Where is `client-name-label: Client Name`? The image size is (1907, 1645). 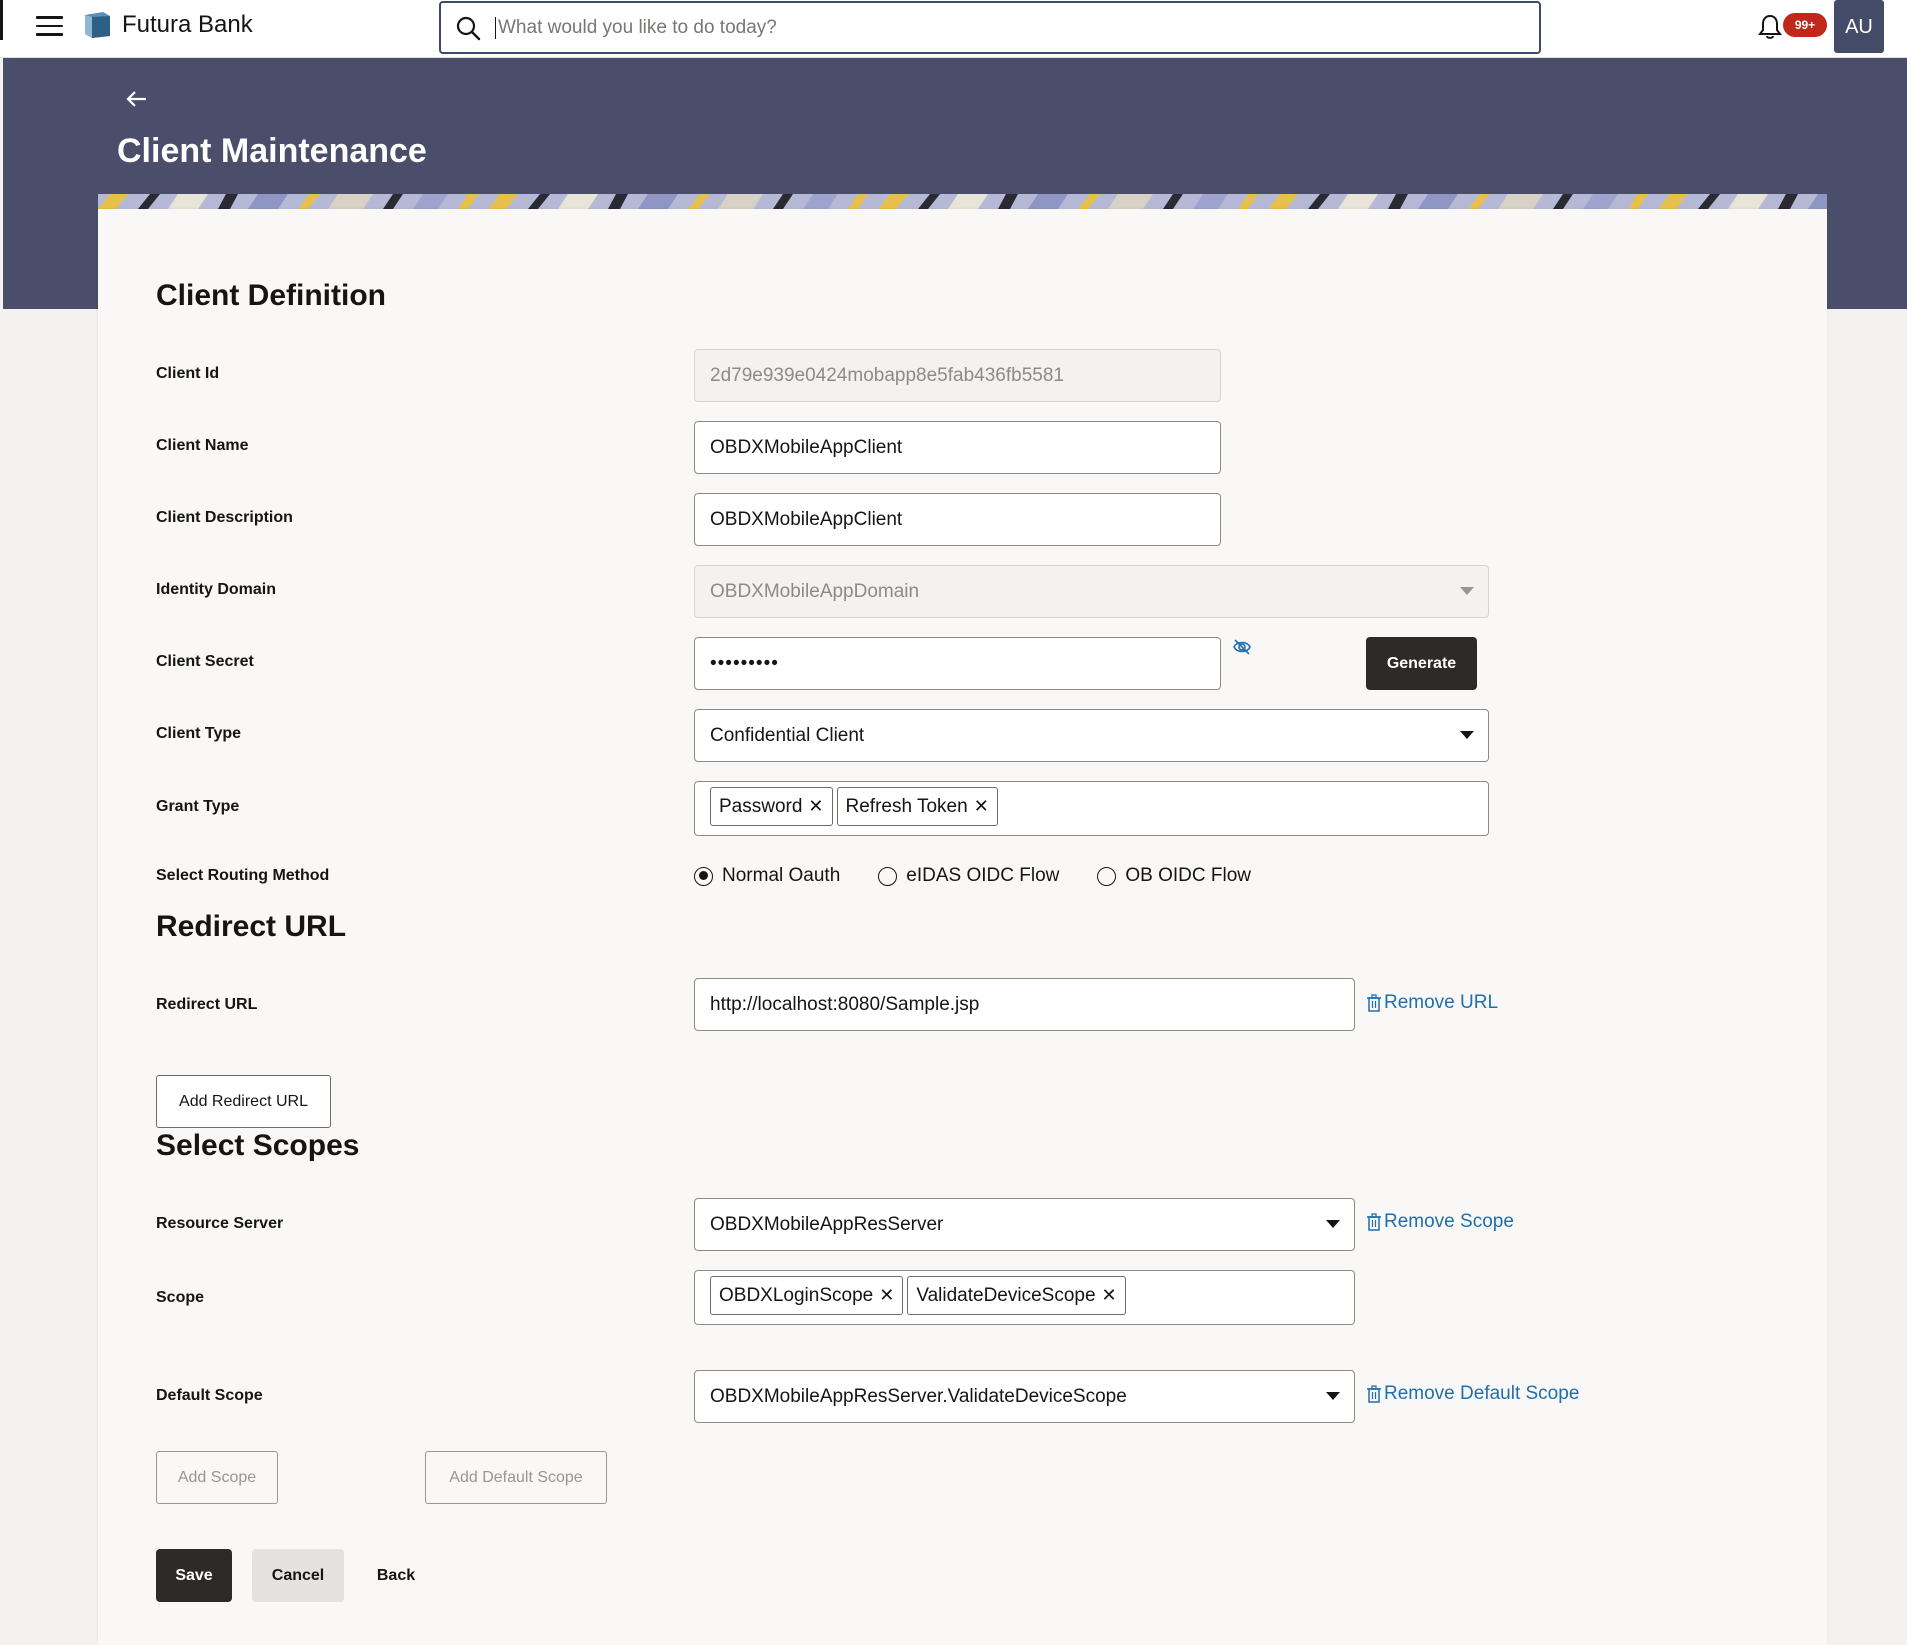 client-name-label: Client Name is located at coordinates (202, 445).